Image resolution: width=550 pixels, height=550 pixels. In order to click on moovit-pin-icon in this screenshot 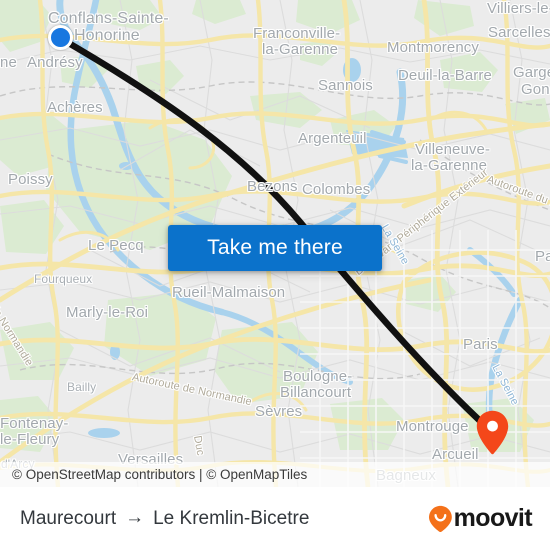, I will do `click(440, 518)`.